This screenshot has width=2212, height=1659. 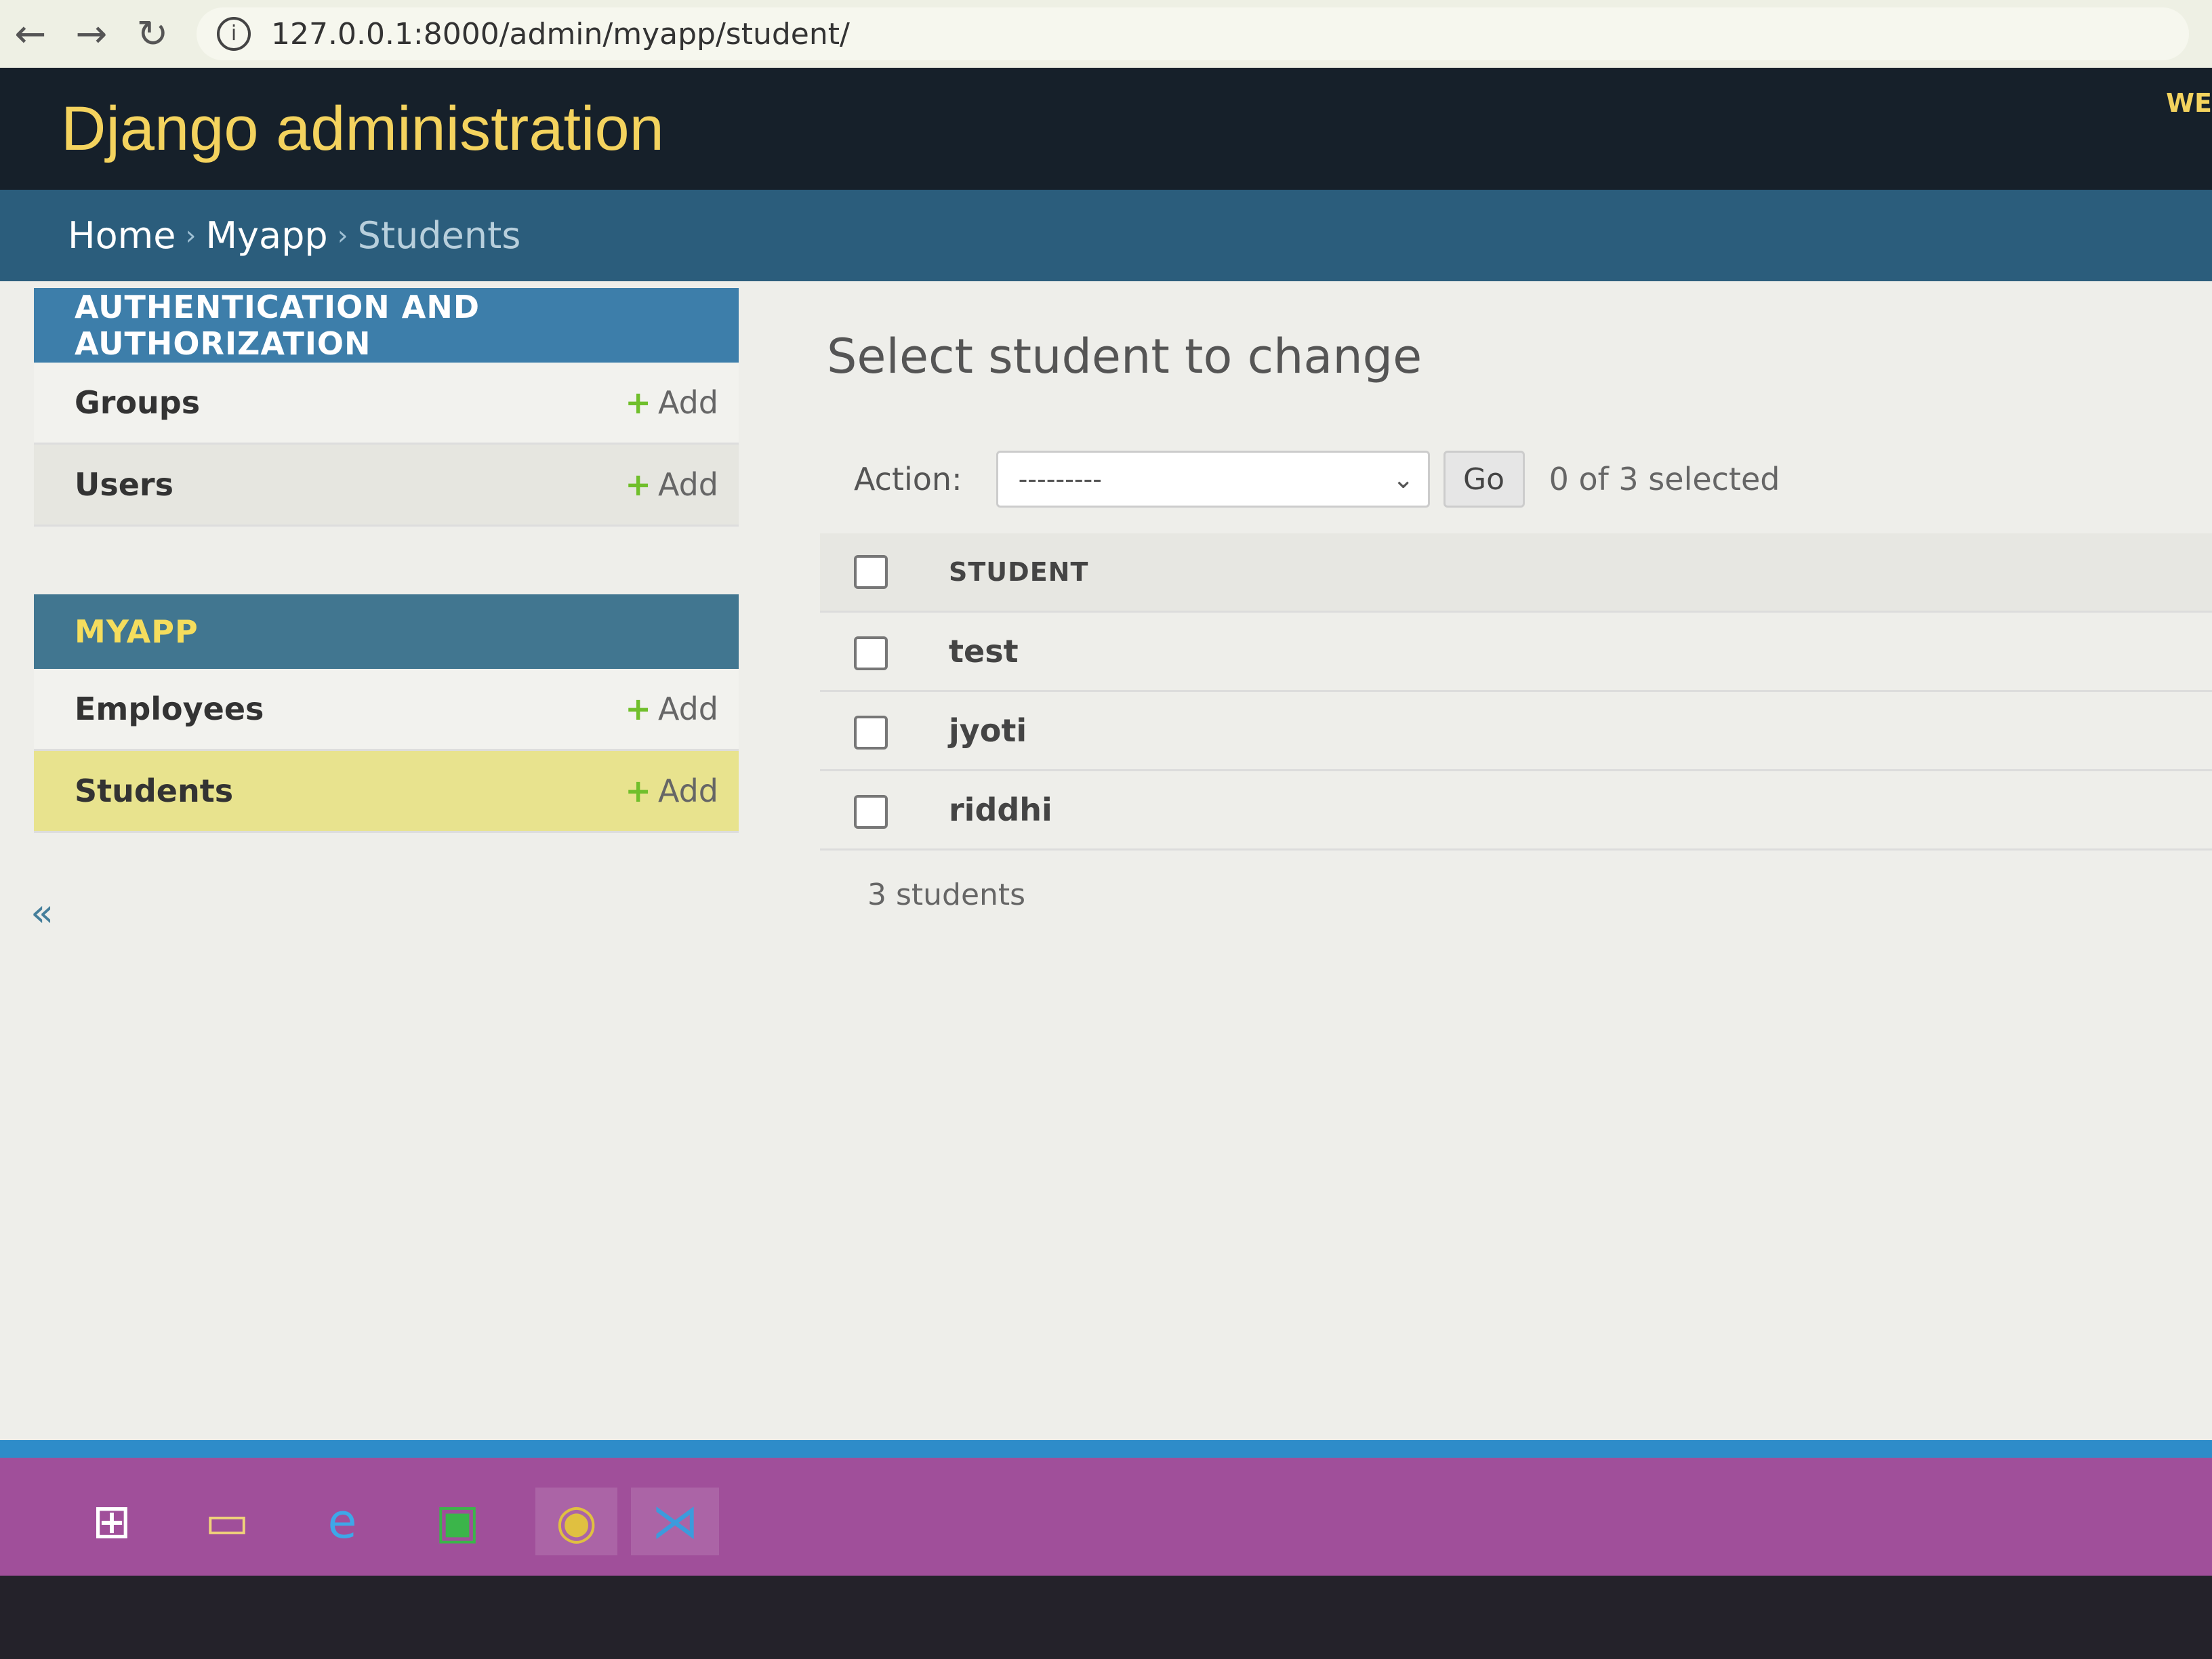 I want to click on add-employee-button: + Add, so click(x=671, y=709).